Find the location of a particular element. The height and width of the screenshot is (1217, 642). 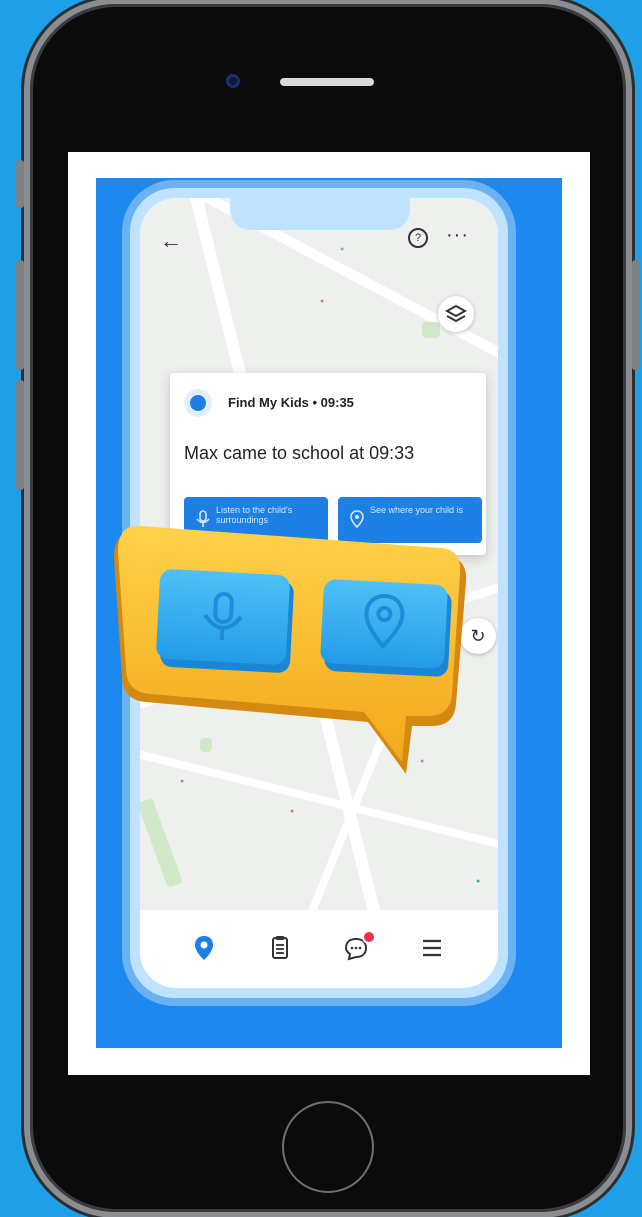

layers-button is located at coordinates (456, 314).